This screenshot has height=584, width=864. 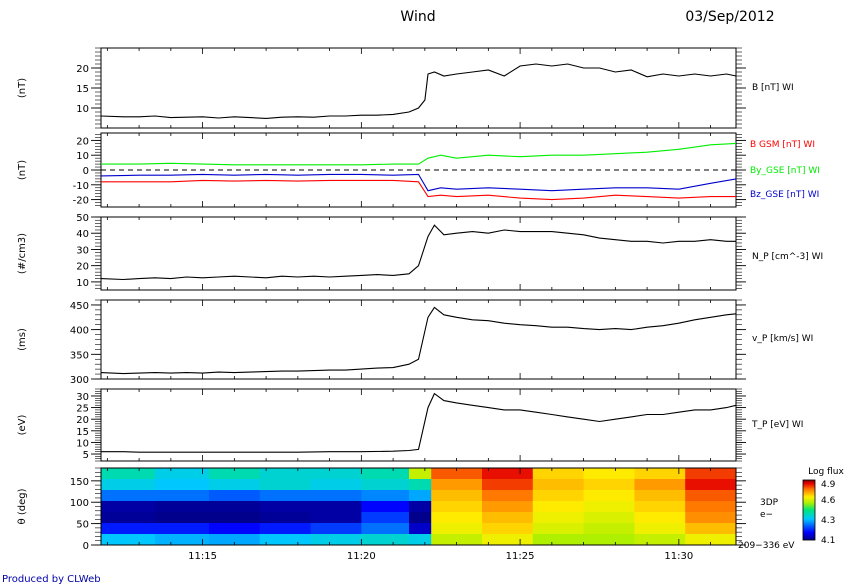 I want to click on y-axis-label: (eV), so click(x=22, y=425).